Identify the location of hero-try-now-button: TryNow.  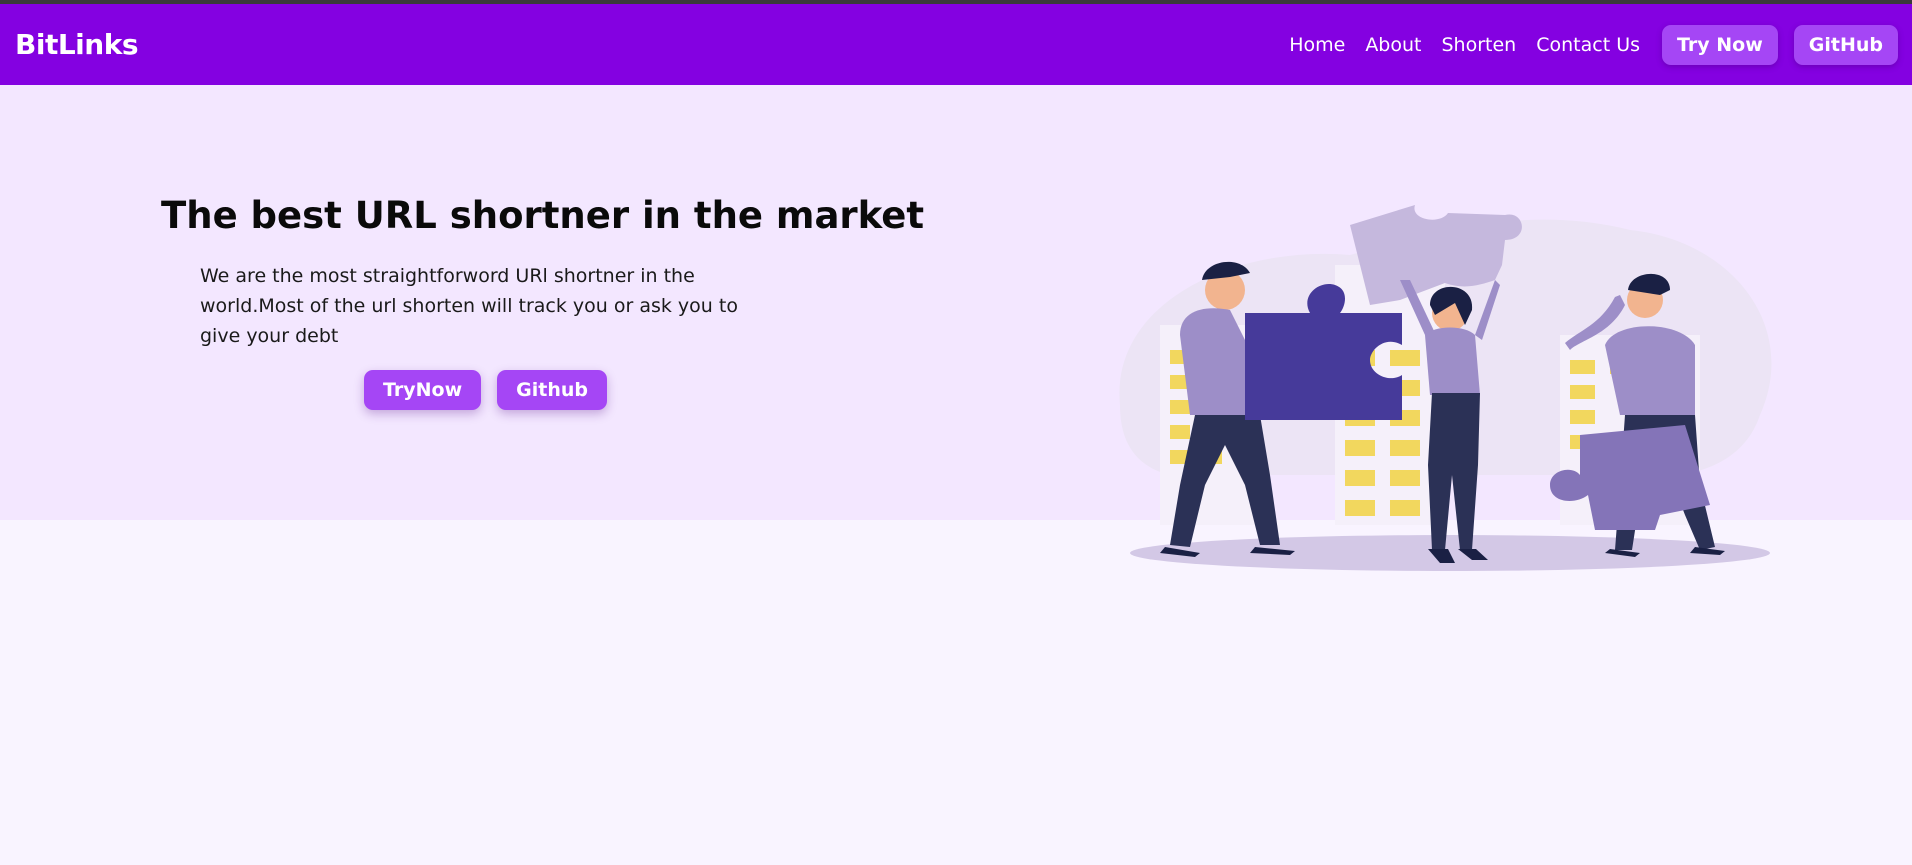
(423, 390).